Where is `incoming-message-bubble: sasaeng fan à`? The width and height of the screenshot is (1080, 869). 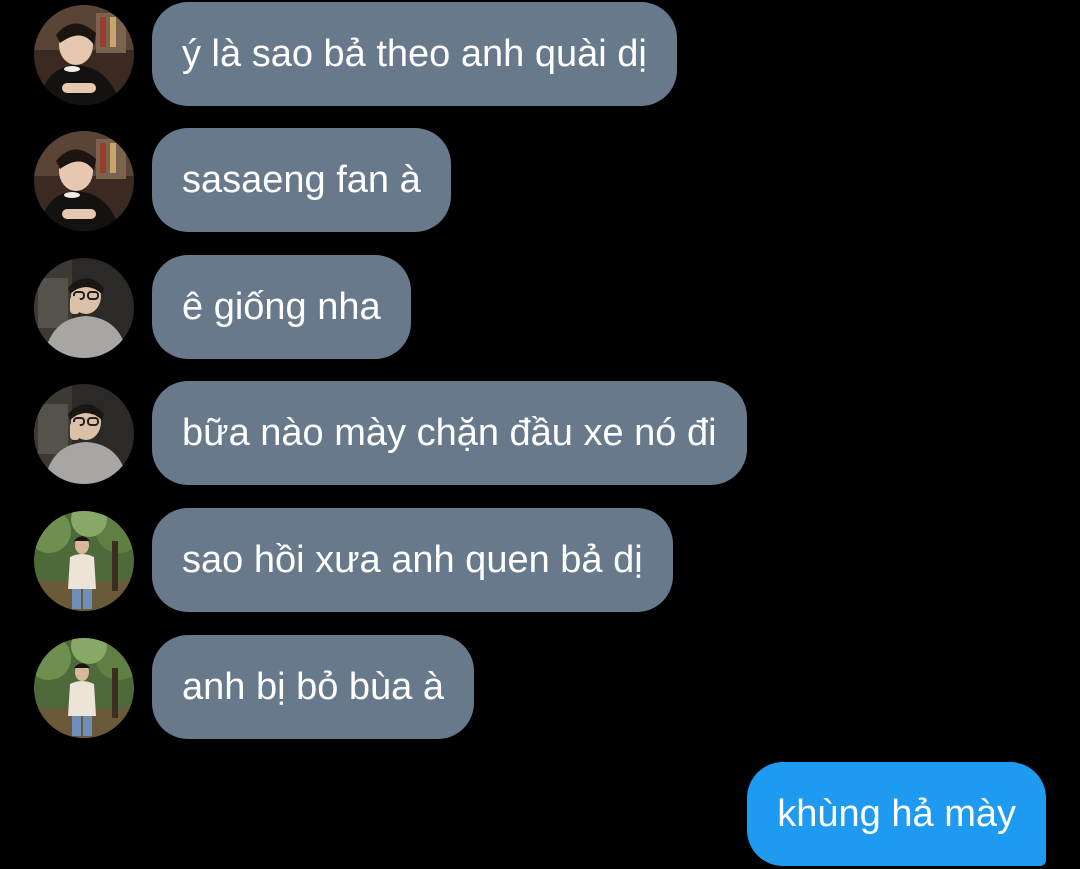
incoming-message-bubble: sasaeng fan à is located at coordinates (301, 180).